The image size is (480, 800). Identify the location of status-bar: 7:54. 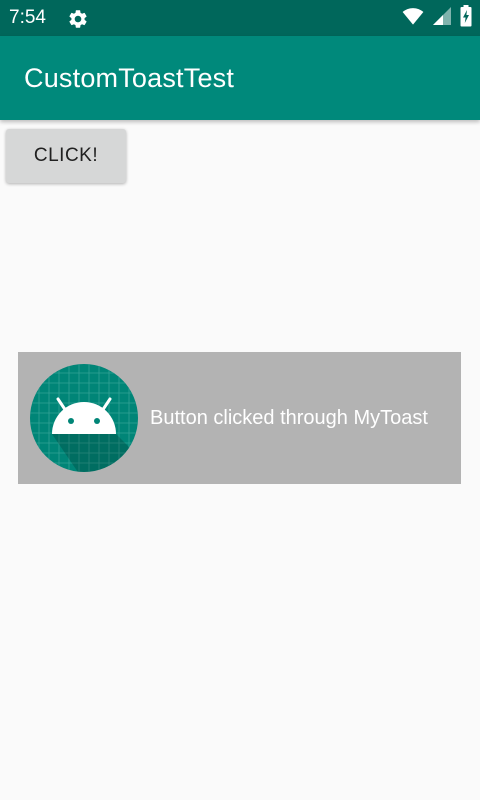
(240, 18).